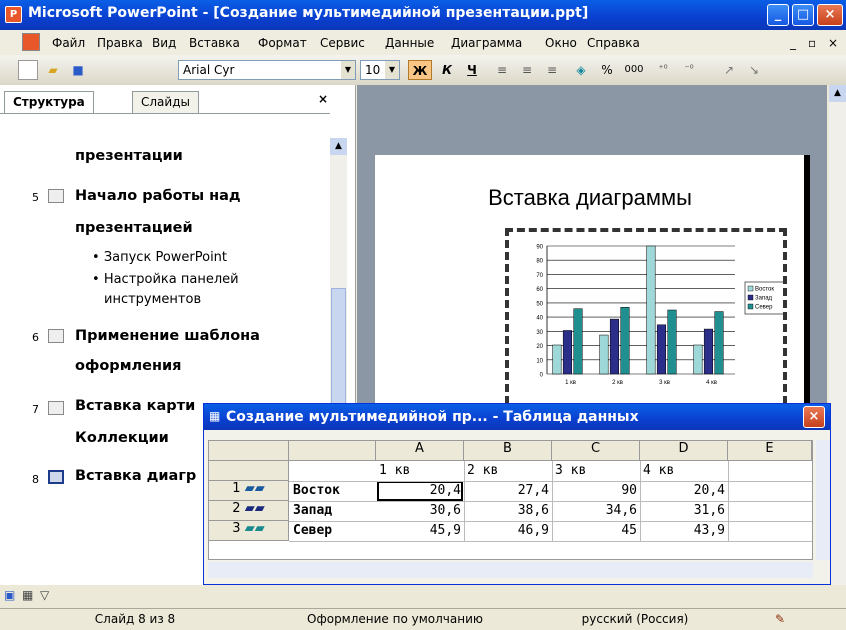 This screenshot has height=630, width=846. I want to click on row-header: 1 ▰▰, so click(249, 491).